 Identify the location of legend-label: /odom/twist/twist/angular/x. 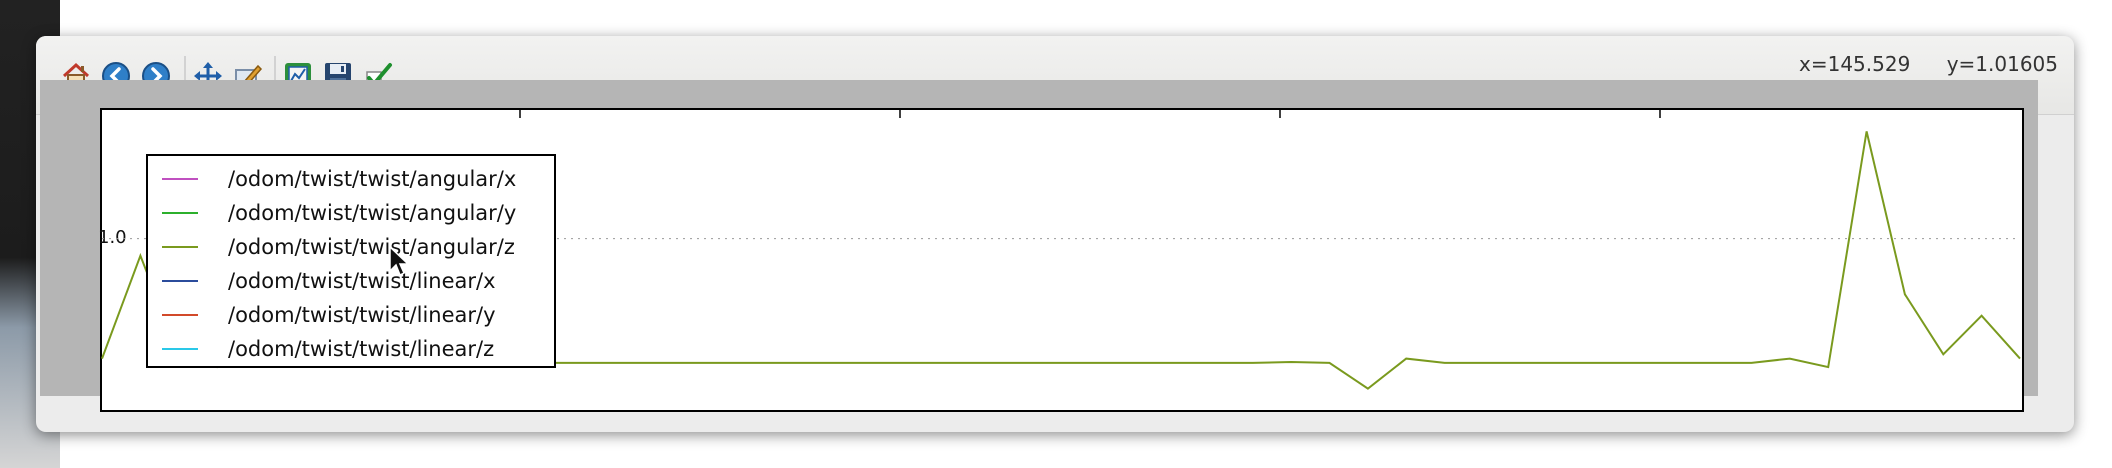
(372, 179).